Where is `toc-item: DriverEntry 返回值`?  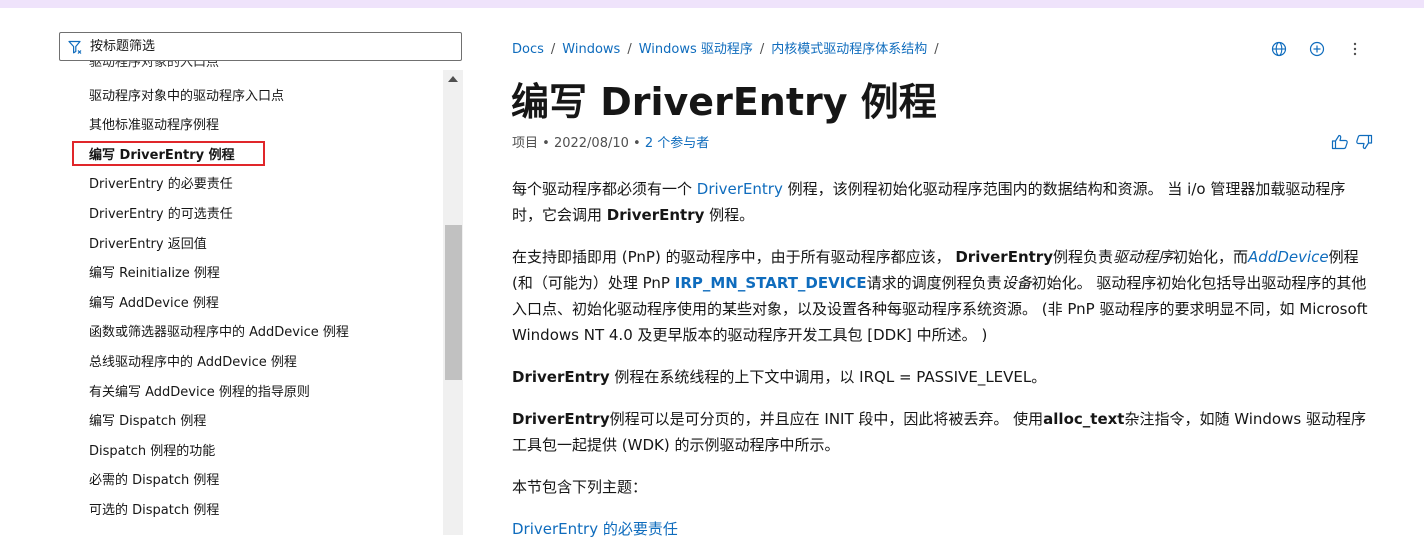
toc-item: DriverEntry 返回值 is located at coordinates (148, 245).